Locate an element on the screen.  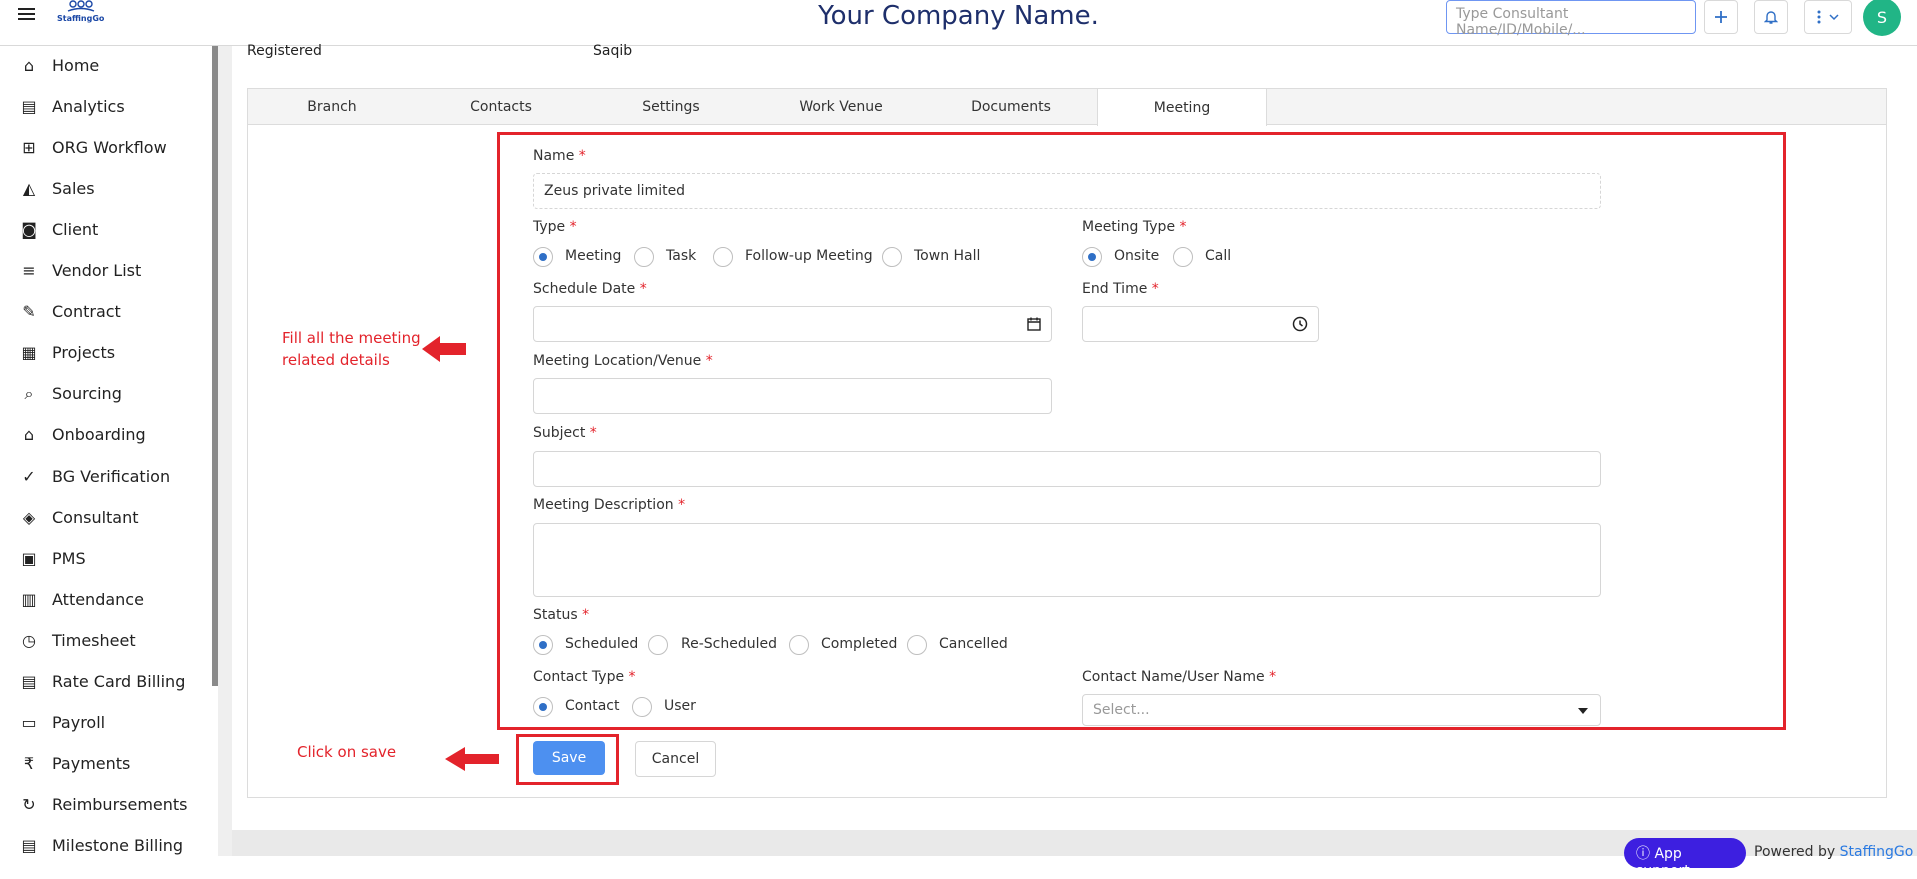
meeting-type-onsite-label: Onsite is located at coordinates (1137, 256).